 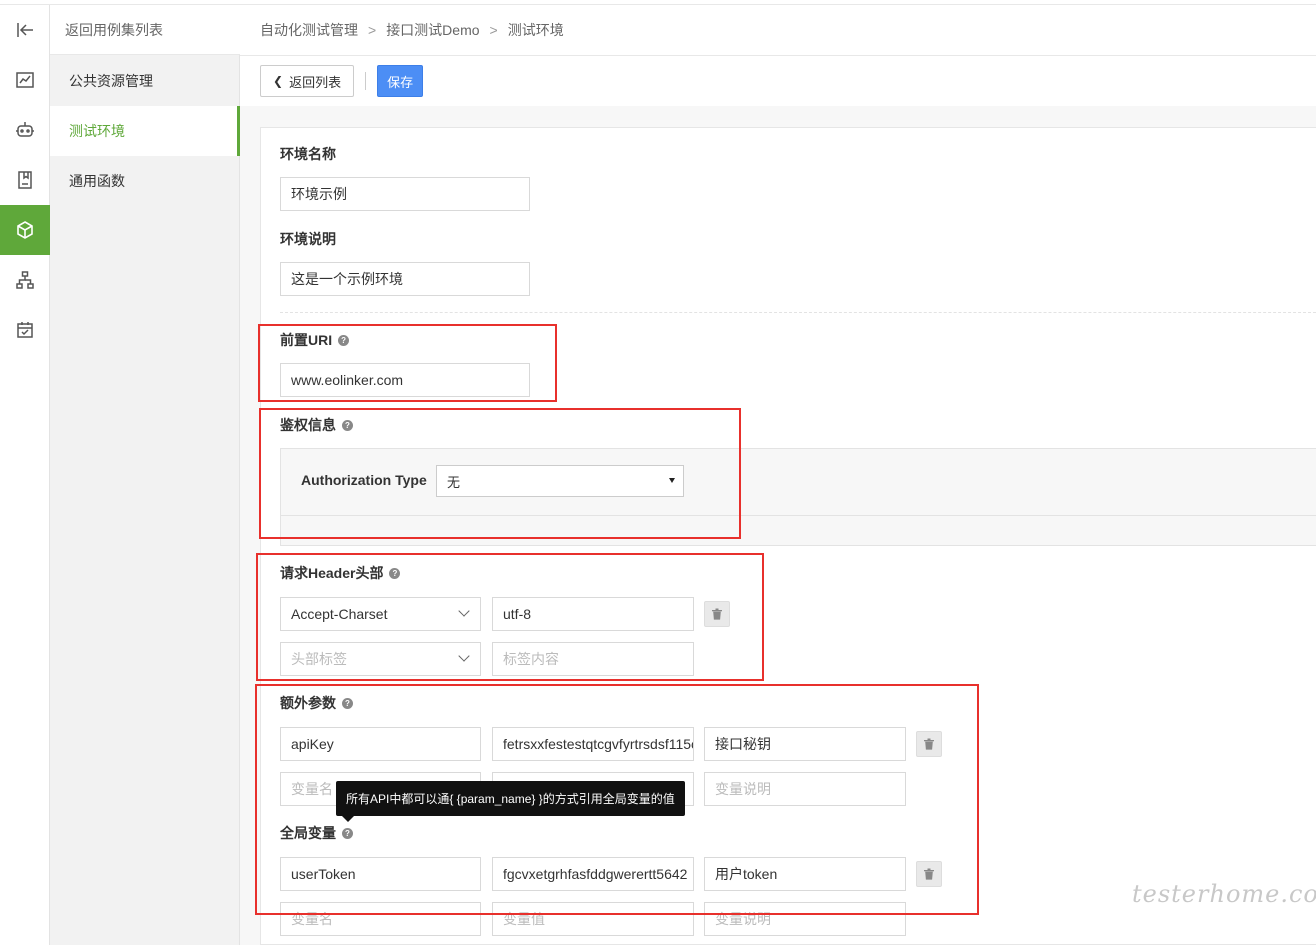 What do you see at coordinates (510, 617) in the screenshot?
I see `highlight-box-headers` at bounding box center [510, 617].